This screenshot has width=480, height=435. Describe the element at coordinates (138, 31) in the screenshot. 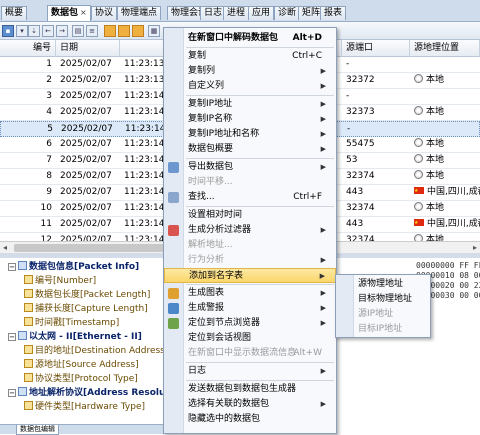

I see `view-mode-3-icon` at that location.